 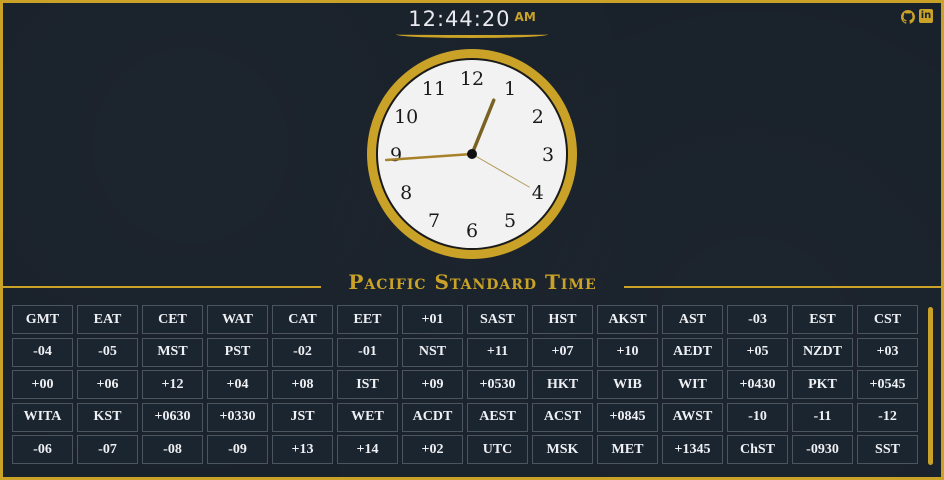 What do you see at coordinates (538, 117) in the screenshot?
I see `clock-numeral: 2` at bounding box center [538, 117].